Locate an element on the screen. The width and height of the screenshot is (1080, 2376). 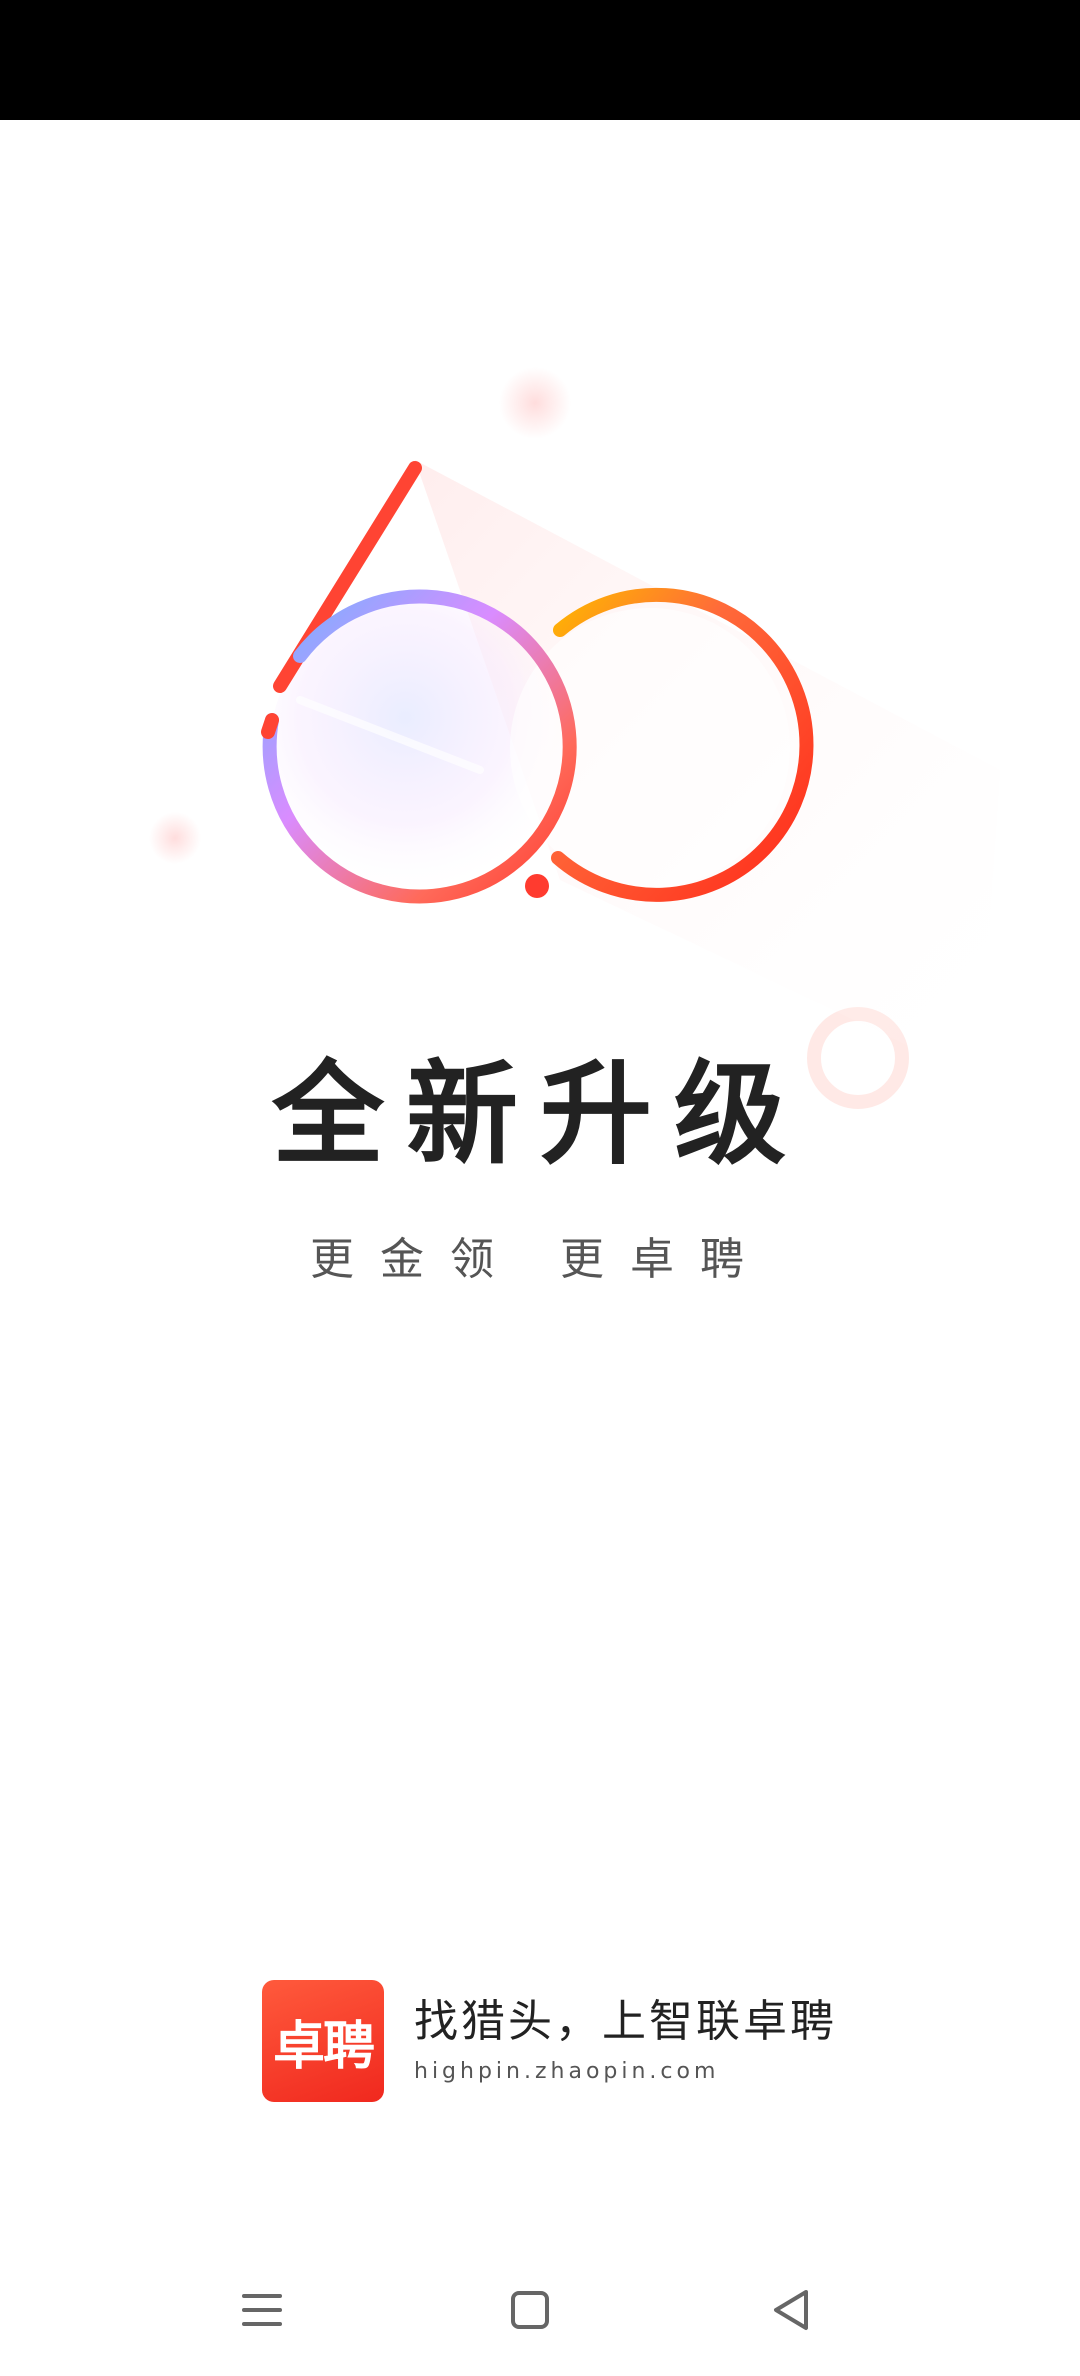
back-icon is located at coordinates (791, 2310).